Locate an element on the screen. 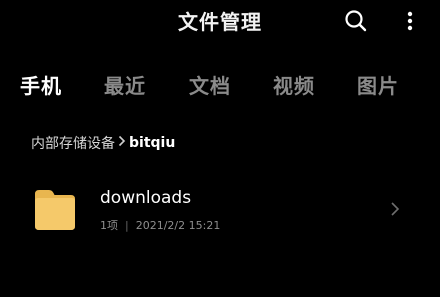 This screenshot has width=440, height=297. top-app-bar: 文件管理 is located at coordinates (220, 20).